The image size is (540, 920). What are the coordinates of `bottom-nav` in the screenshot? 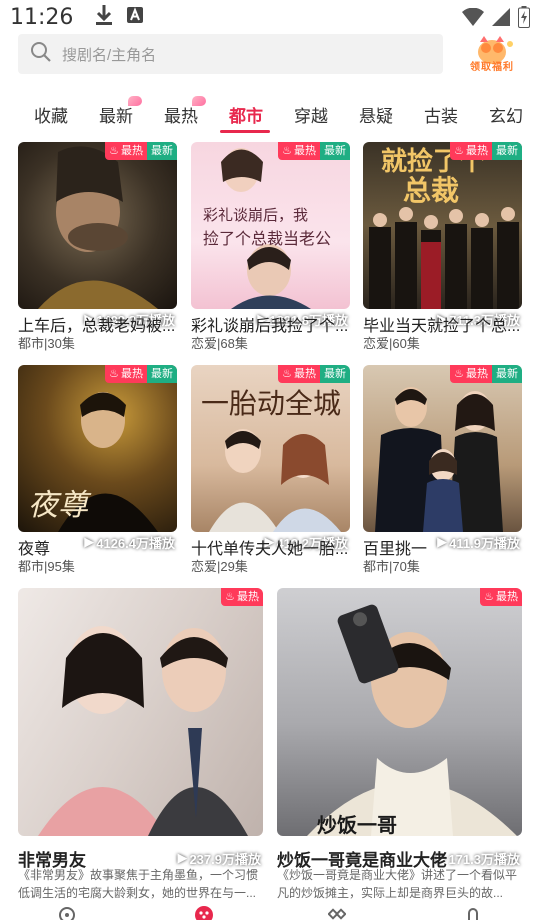 It's located at (270, 912).